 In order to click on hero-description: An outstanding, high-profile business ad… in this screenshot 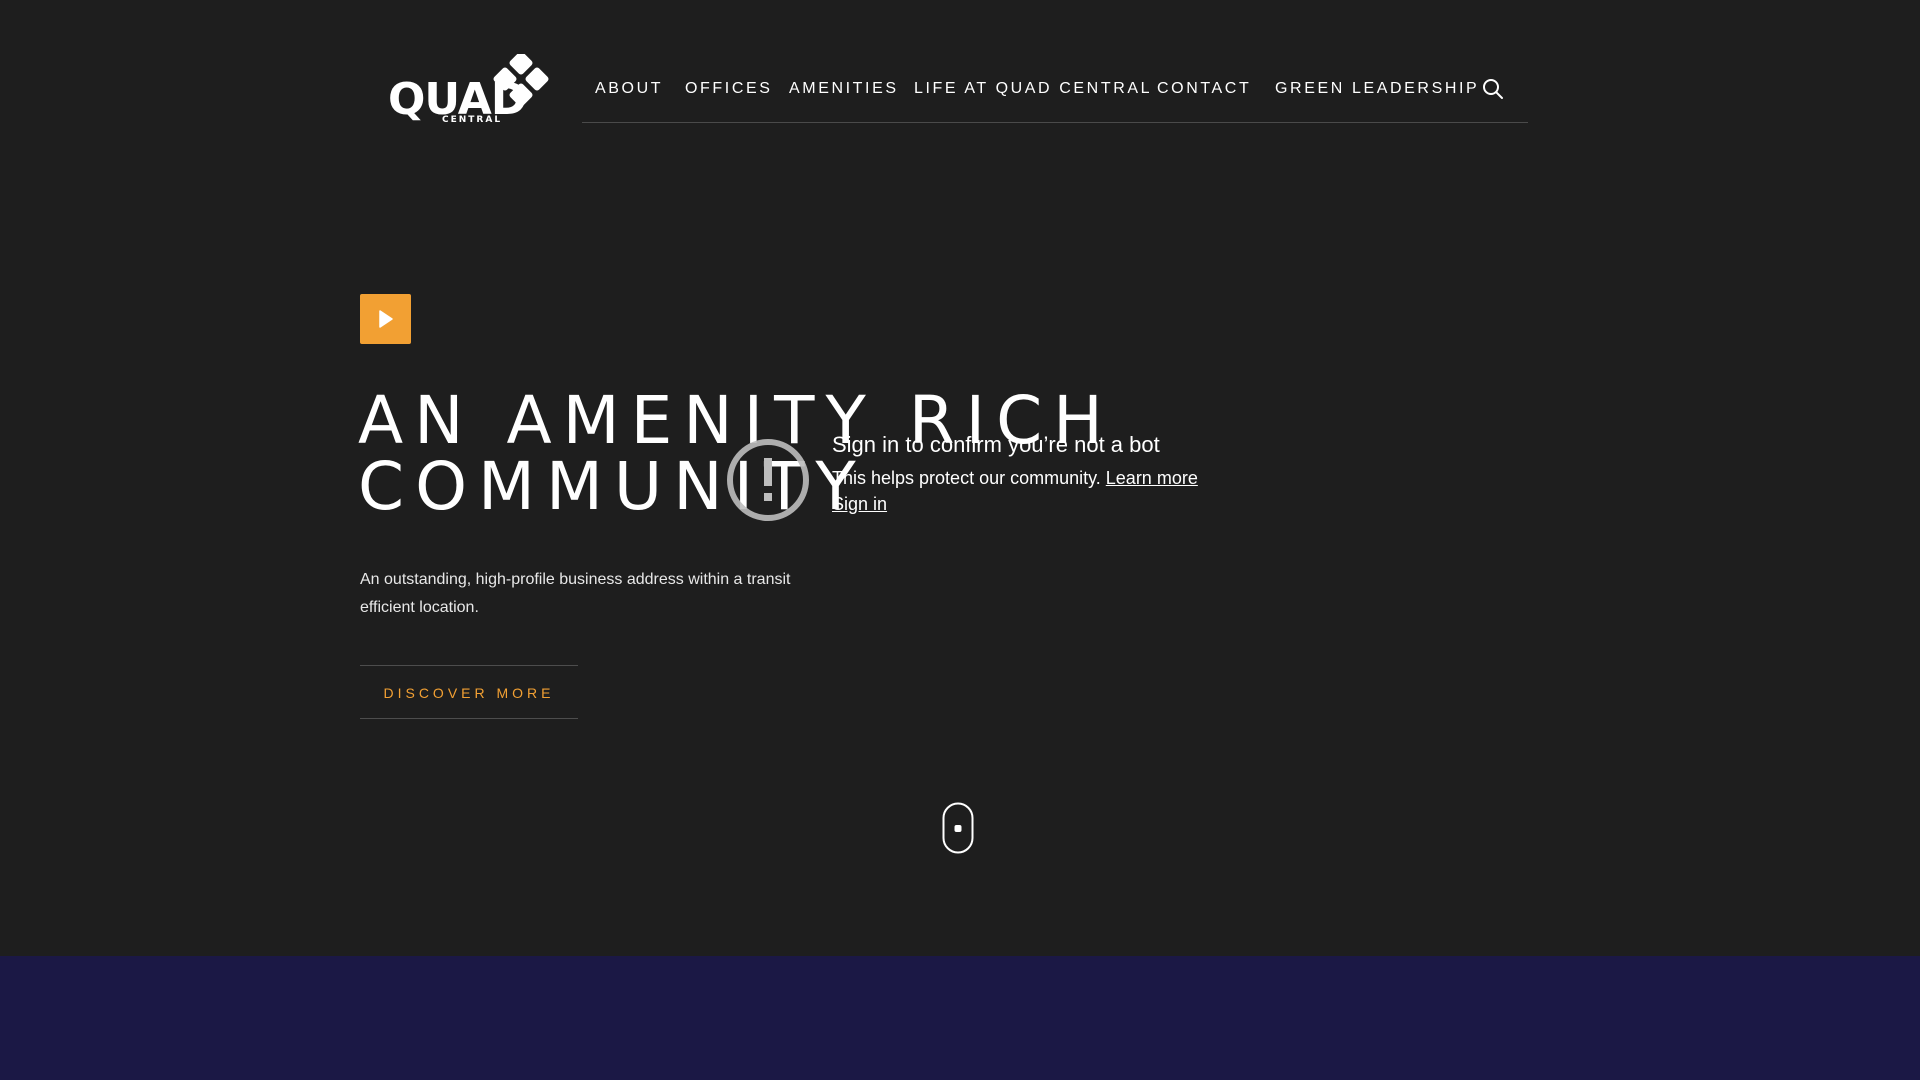, I will do `click(575, 593)`.